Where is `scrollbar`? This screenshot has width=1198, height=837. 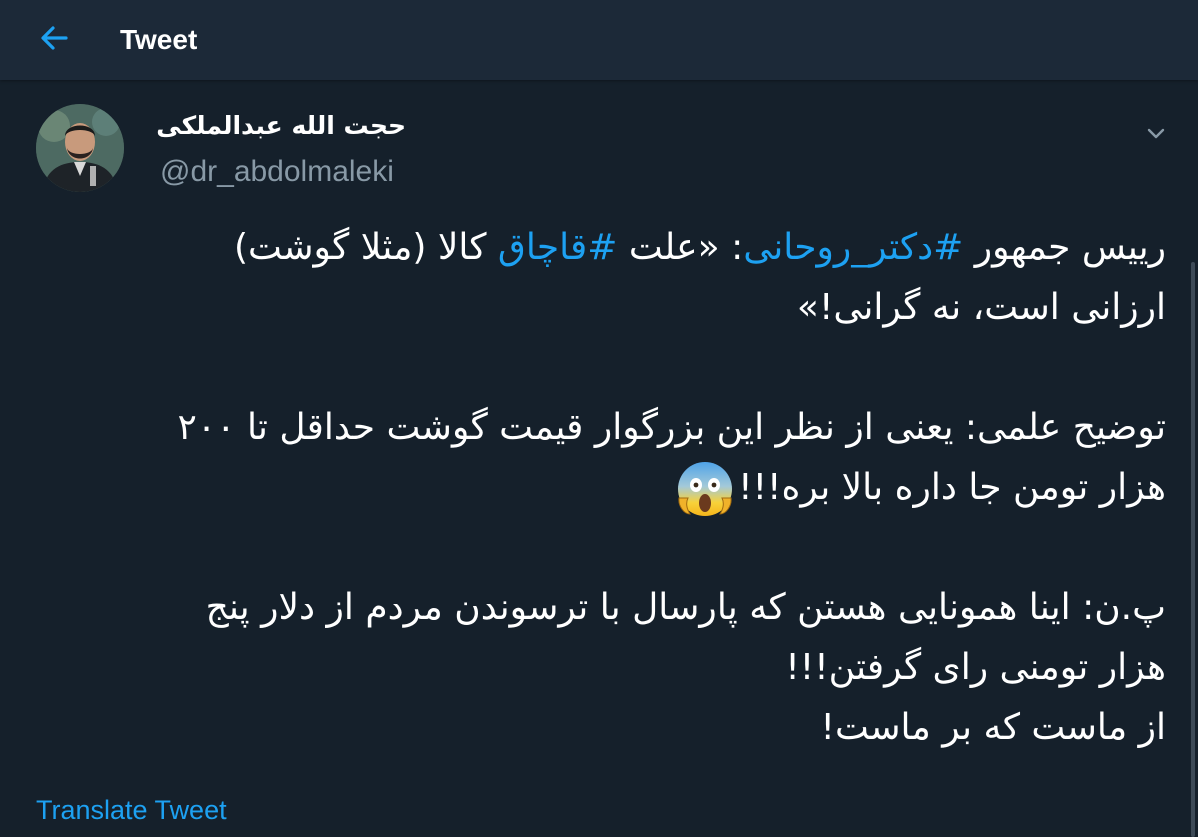
scrollbar is located at coordinates (1193, 549).